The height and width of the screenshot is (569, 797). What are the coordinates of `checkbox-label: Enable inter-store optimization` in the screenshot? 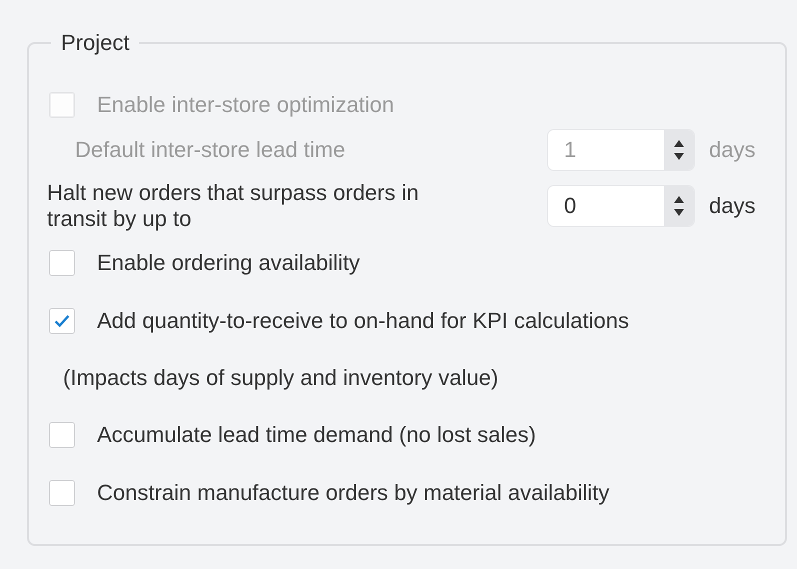 It's located at (245, 105).